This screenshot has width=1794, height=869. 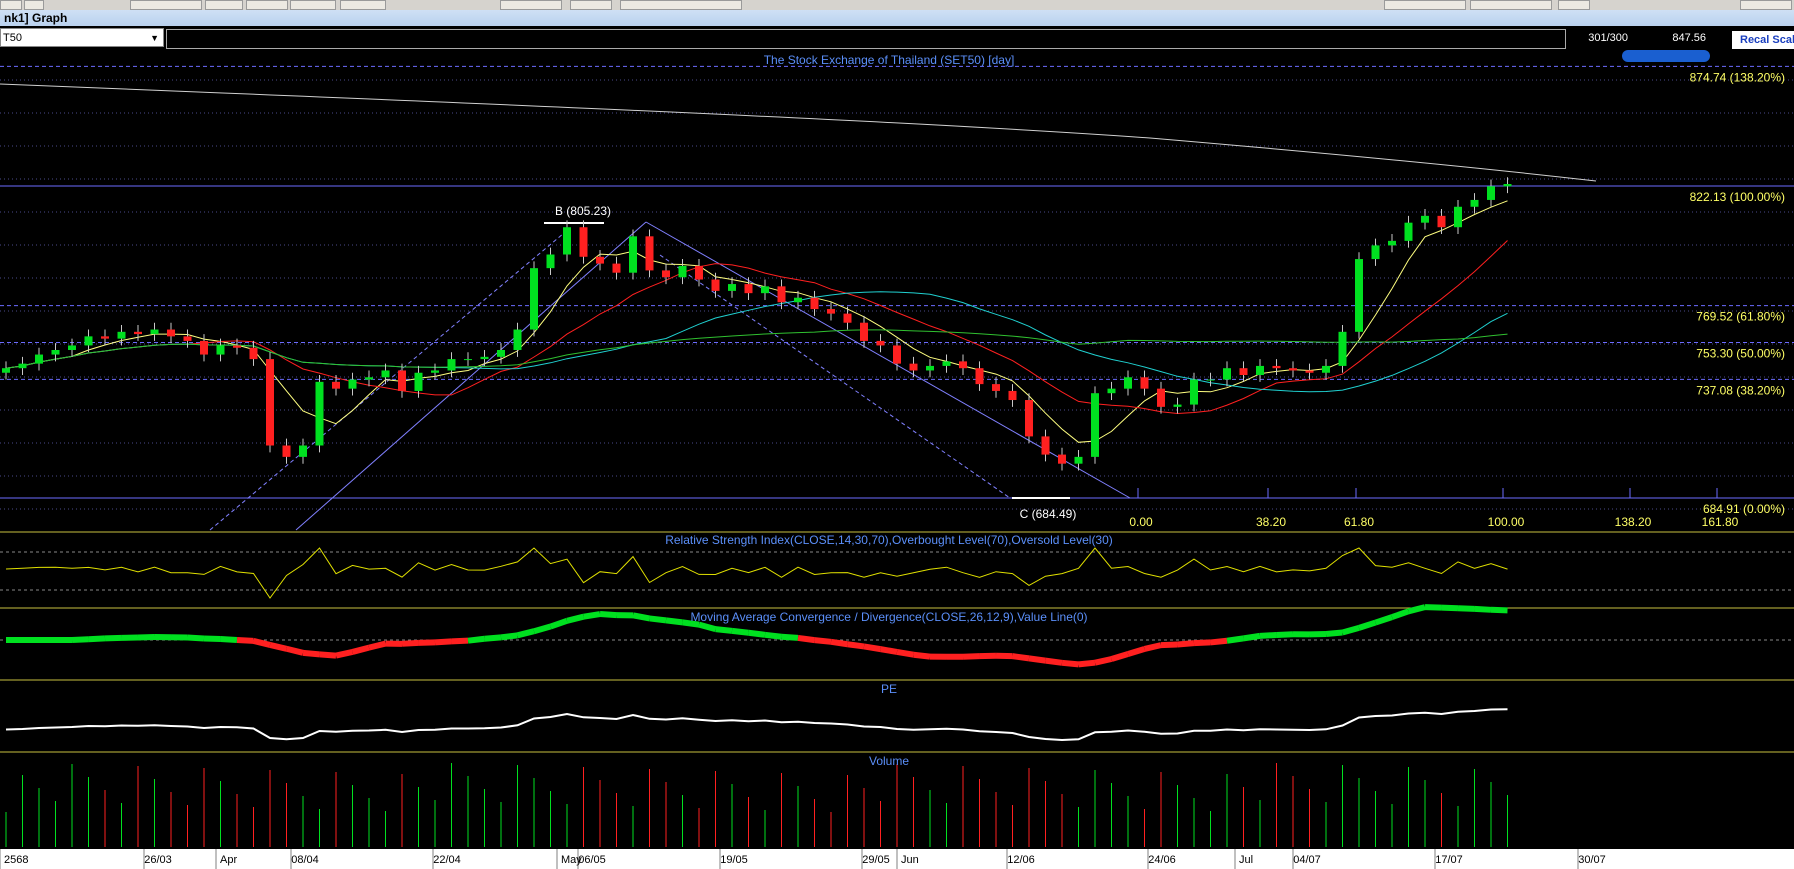 I want to click on pe-line, so click(x=756, y=725).